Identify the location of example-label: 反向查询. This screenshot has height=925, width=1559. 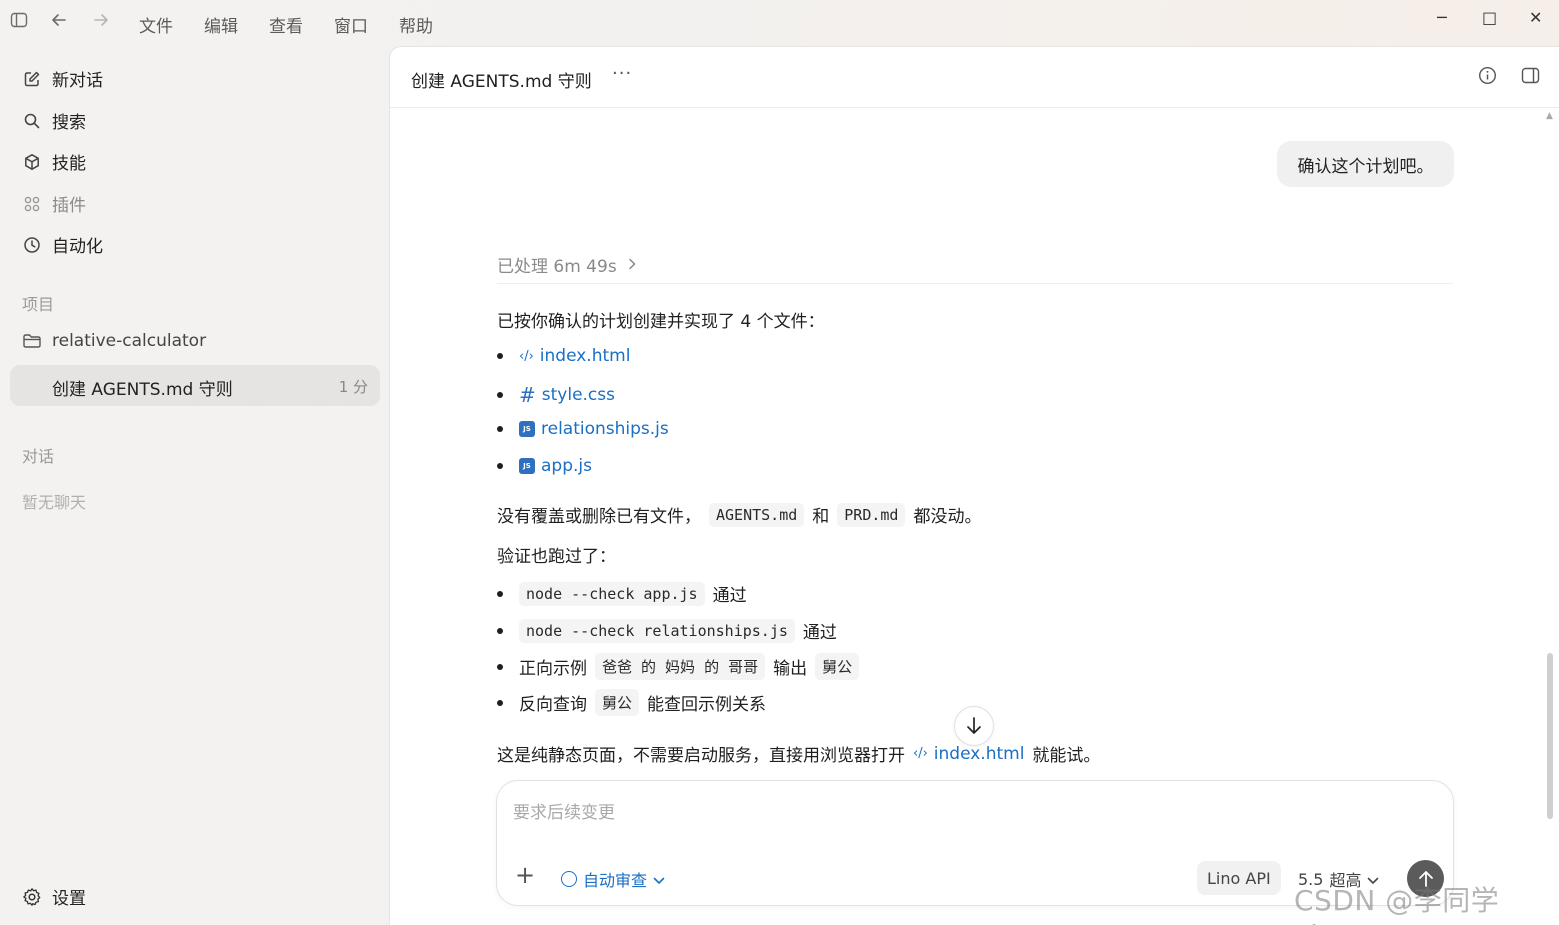
(553, 705).